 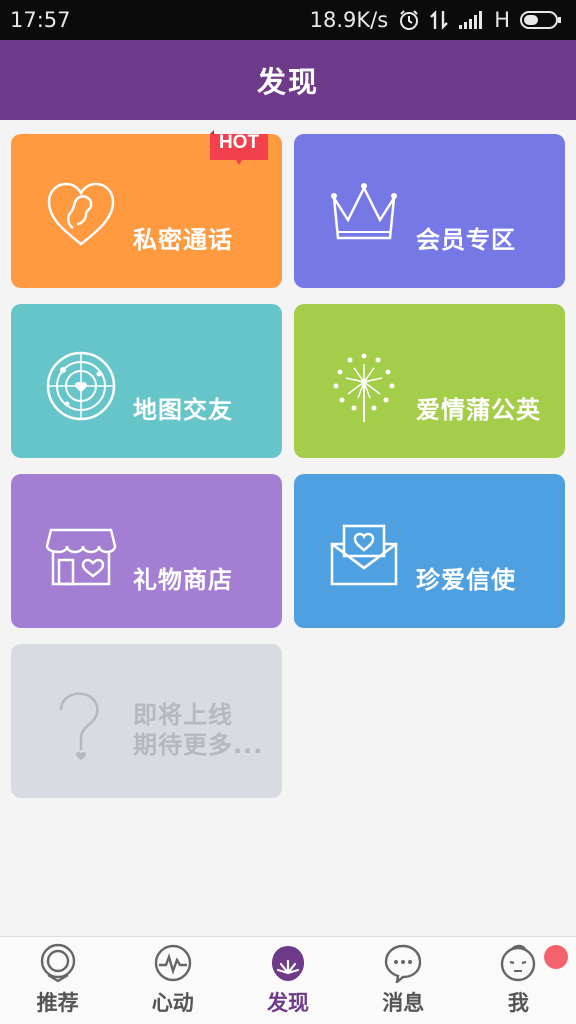 What do you see at coordinates (57, 963) in the screenshot?
I see `recommend-icon` at bounding box center [57, 963].